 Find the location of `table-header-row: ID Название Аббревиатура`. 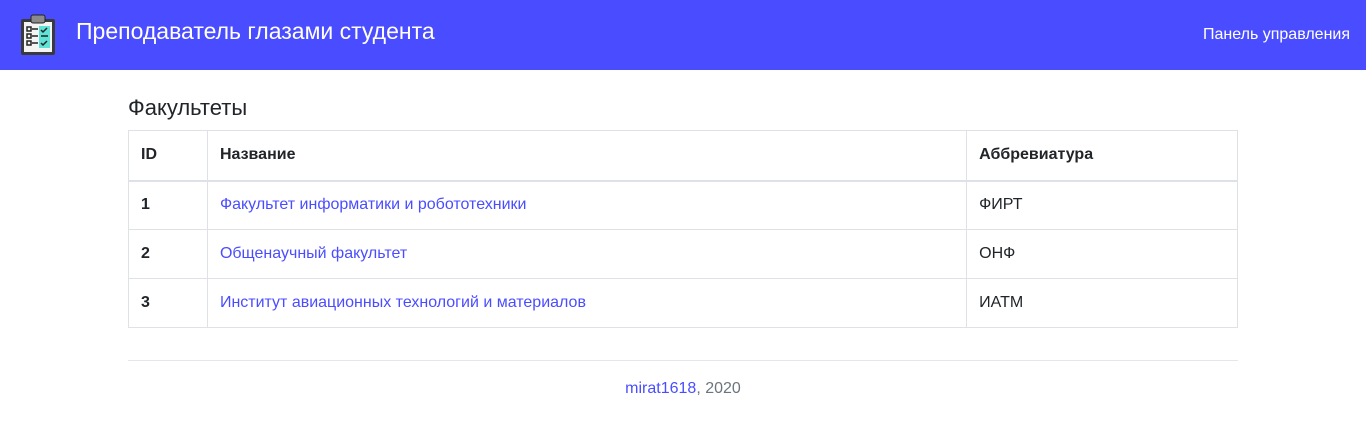

table-header-row: ID Название Аббревиатура is located at coordinates (683, 156).